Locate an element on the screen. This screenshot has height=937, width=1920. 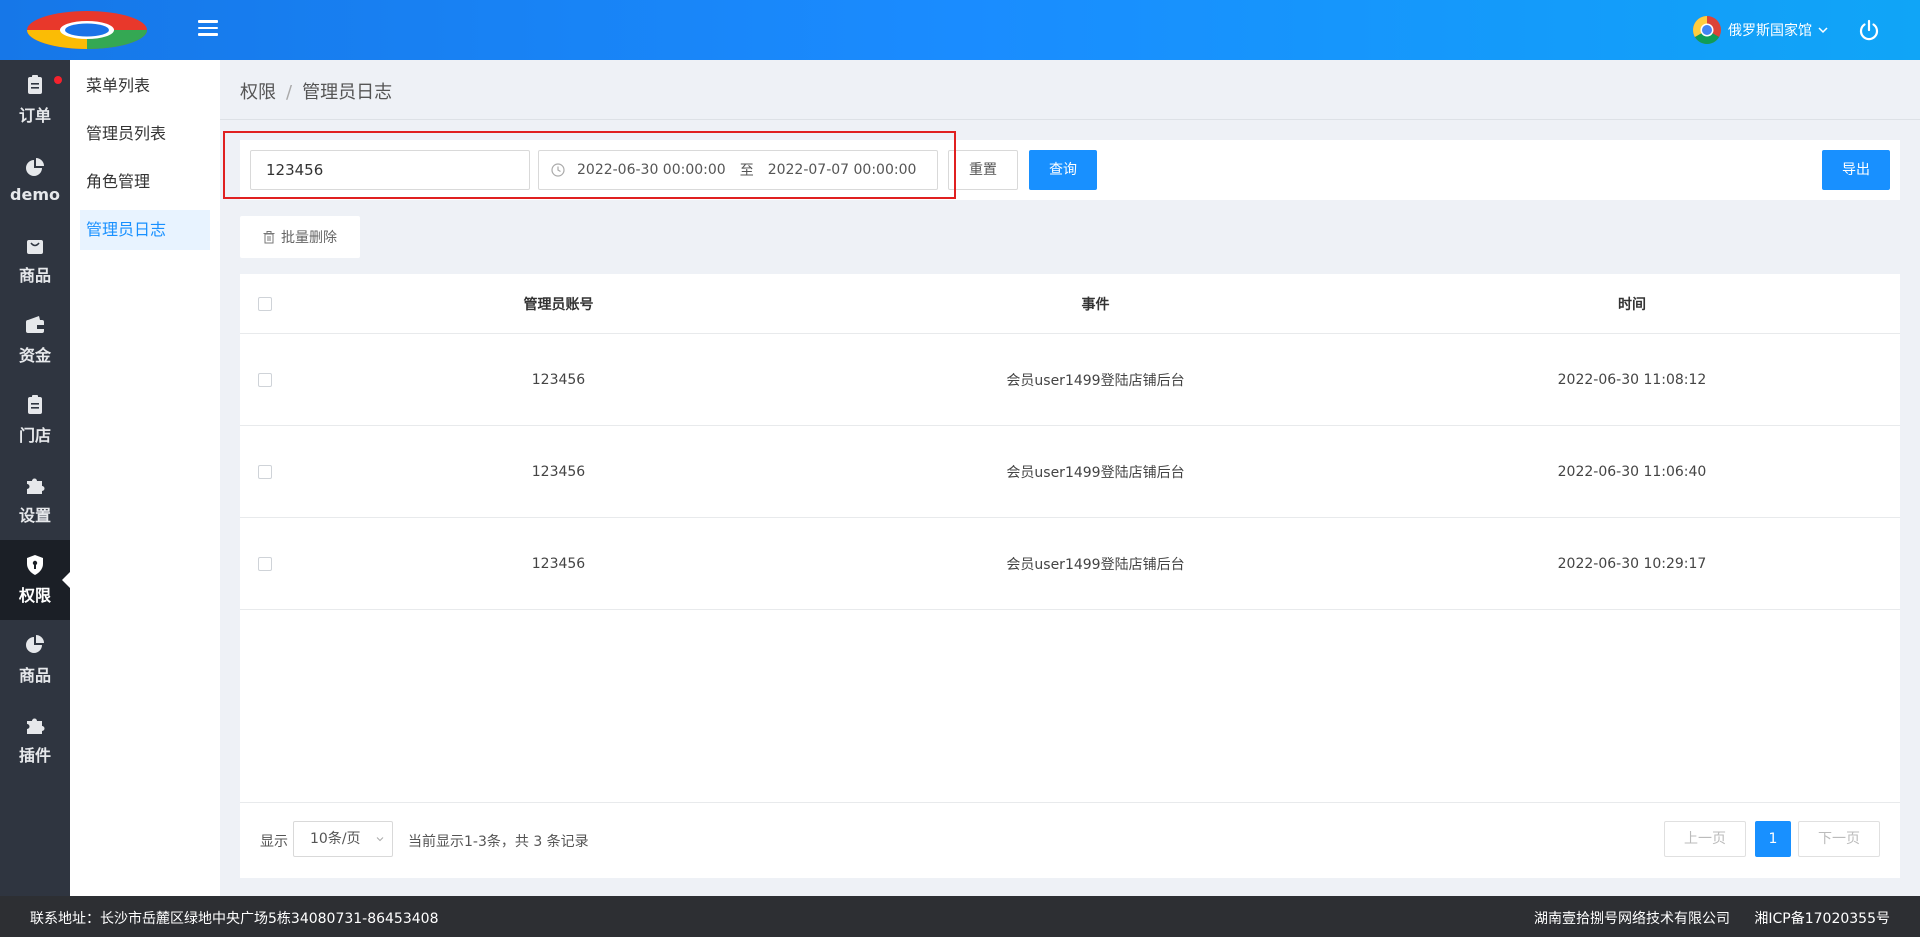
pagination-bar: 显示 10条/页 当前显示1-3条，共 3 条记录 上一页 1 下一页 is located at coordinates (1070, 840).